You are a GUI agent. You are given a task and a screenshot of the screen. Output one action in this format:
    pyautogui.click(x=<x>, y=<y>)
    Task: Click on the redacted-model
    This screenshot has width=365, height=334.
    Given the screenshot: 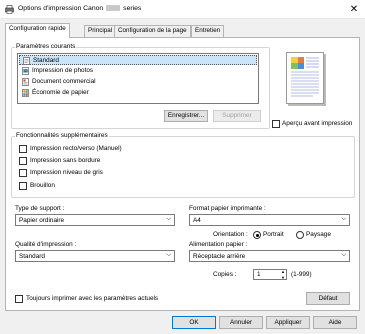 What is the action you would take?
    pyautogui.click(x=113, y=8)
    